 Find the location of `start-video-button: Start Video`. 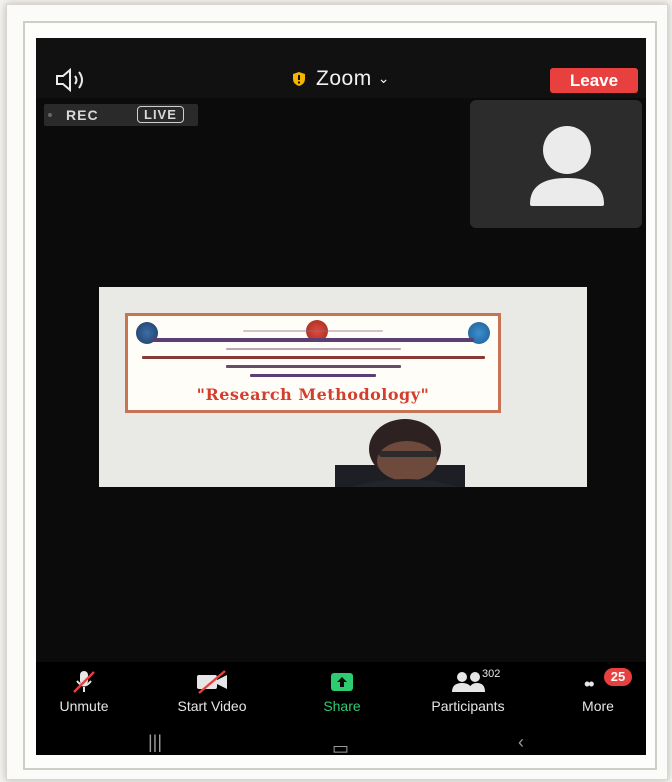

start-video-button: Start Video is located at coordinates (212, 698).